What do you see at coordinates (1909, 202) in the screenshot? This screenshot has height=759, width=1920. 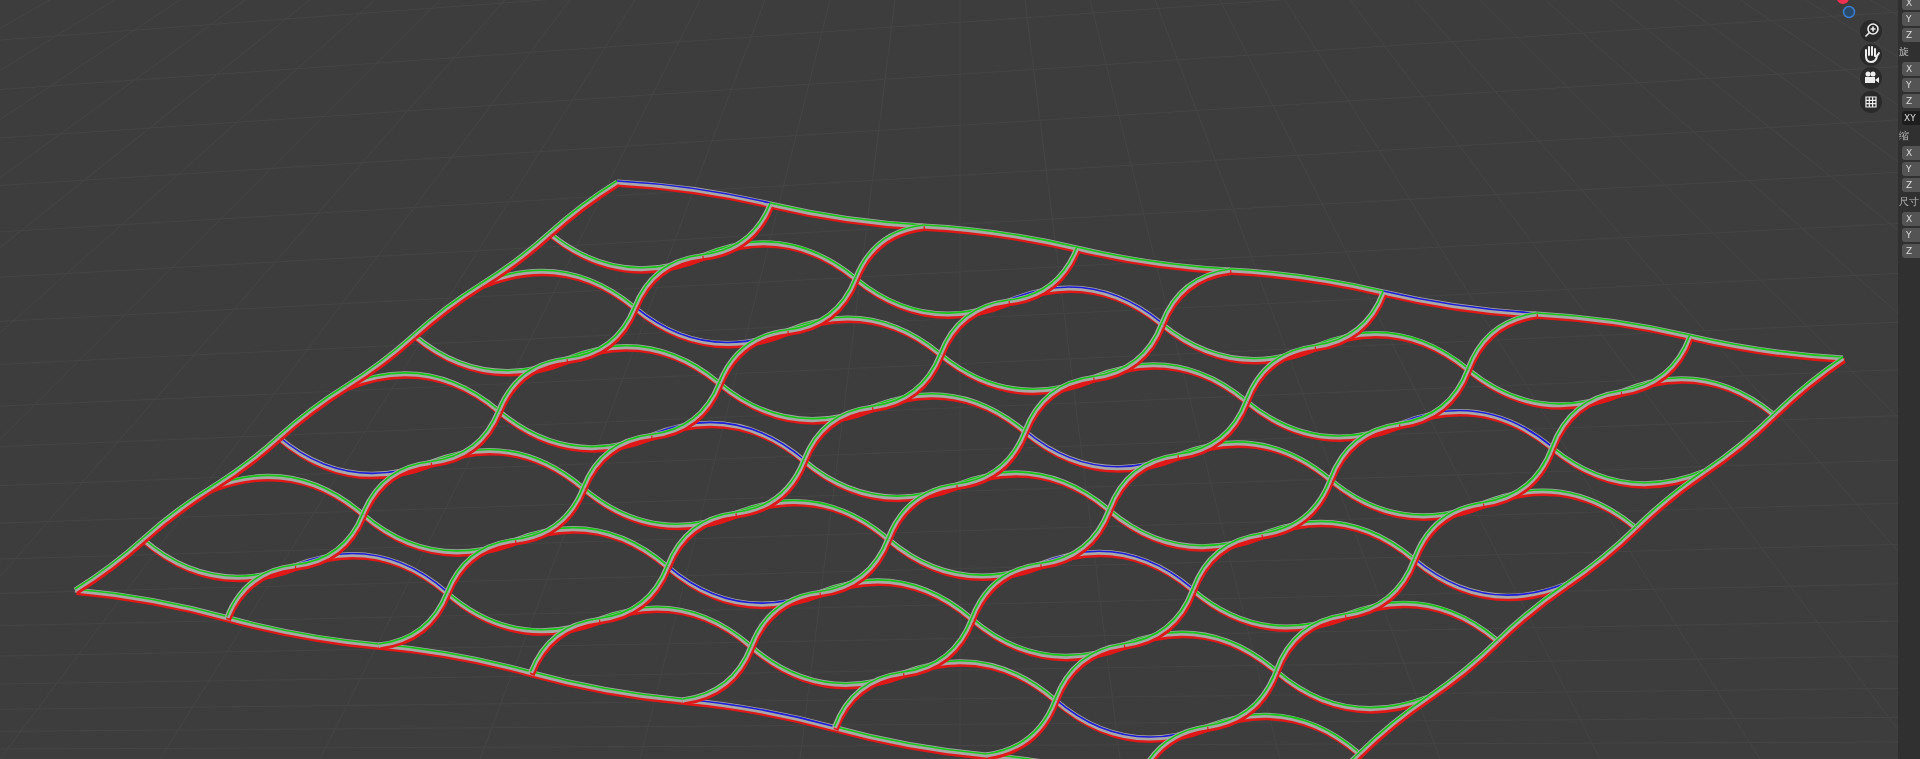 I see `section-label: 尺寸` at bounding box center [1909, 202].